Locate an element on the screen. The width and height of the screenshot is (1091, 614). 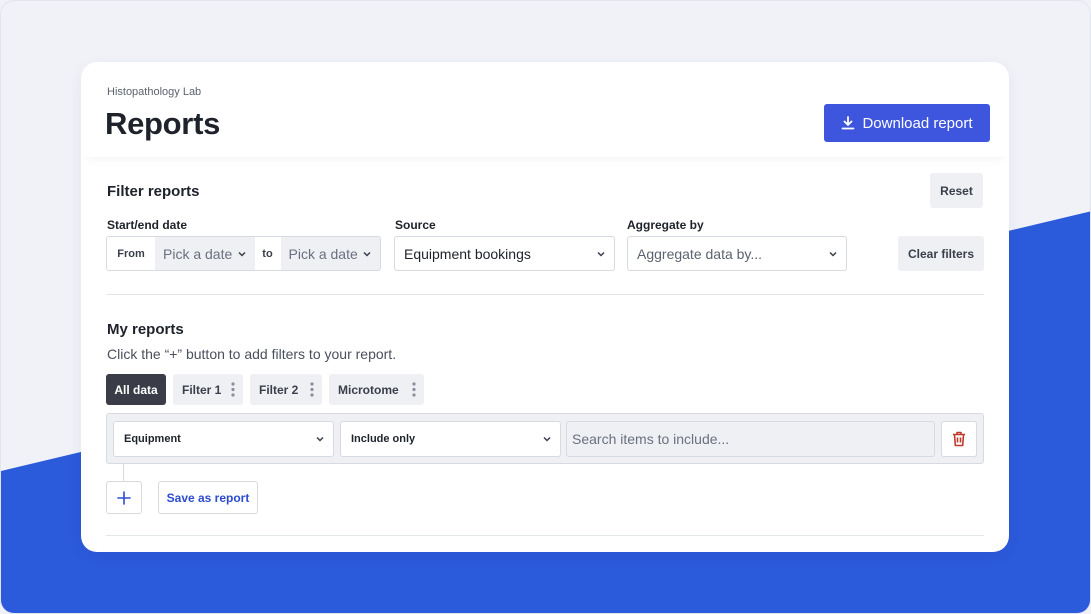
end-date-select: Pick a date is located at coordinates (330, 253).